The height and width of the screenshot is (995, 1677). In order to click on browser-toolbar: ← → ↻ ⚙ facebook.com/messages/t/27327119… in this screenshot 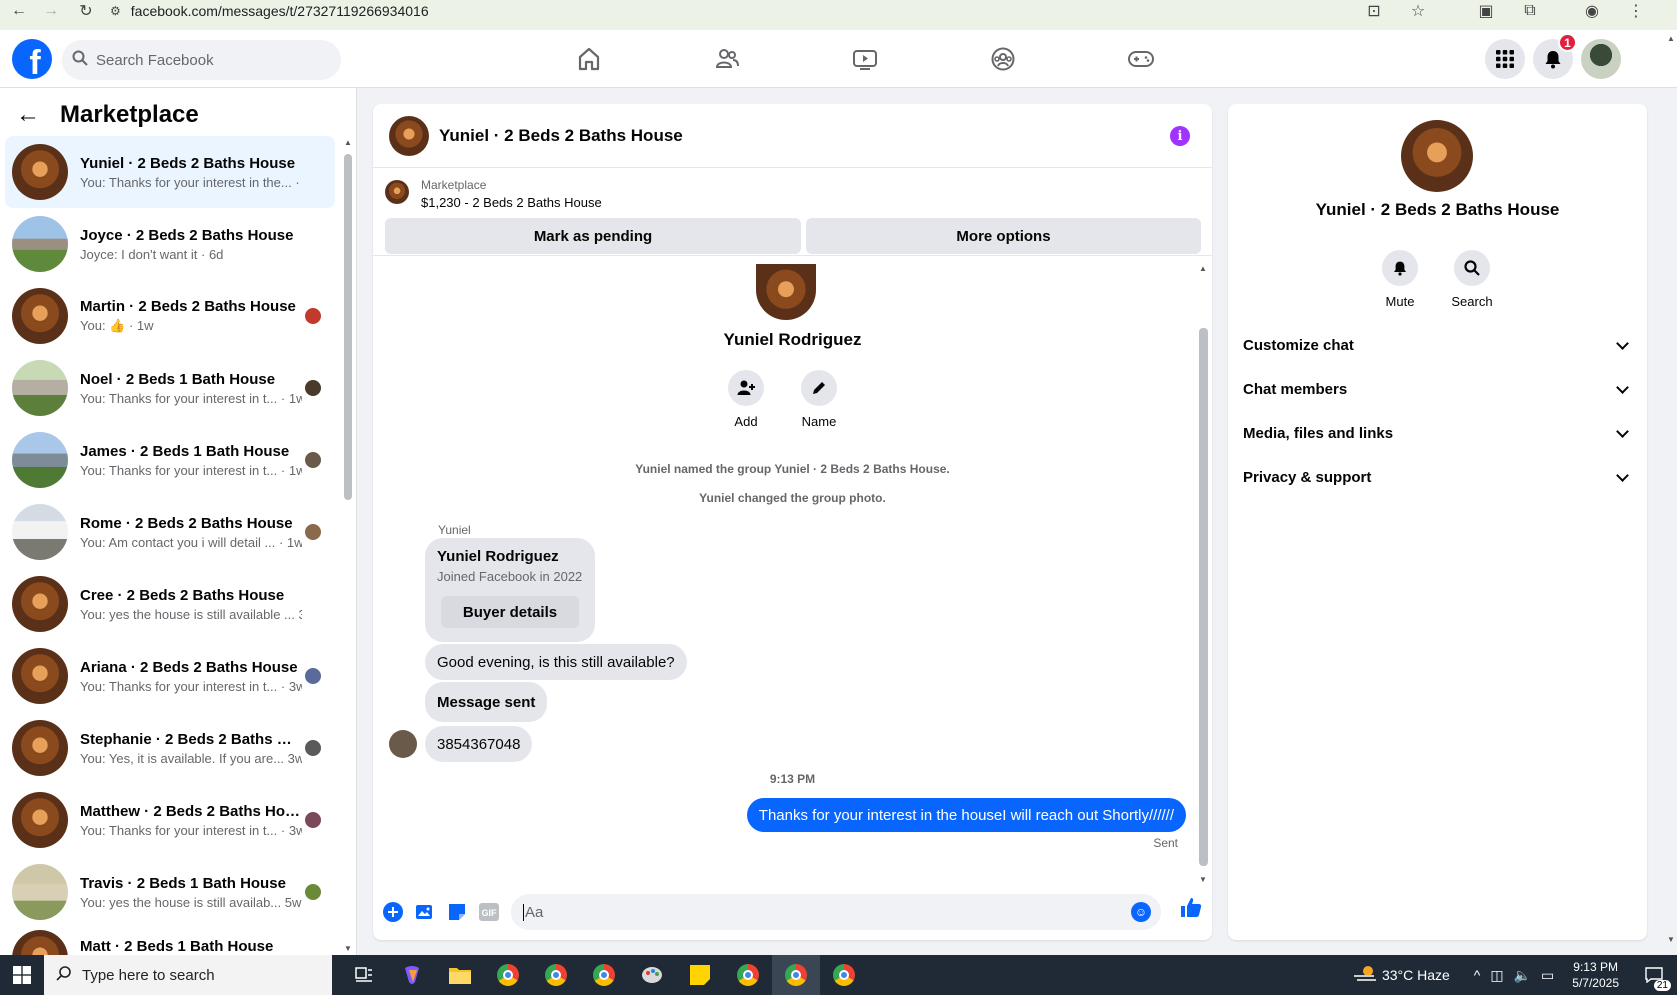, I will do `click(838, 15)`.